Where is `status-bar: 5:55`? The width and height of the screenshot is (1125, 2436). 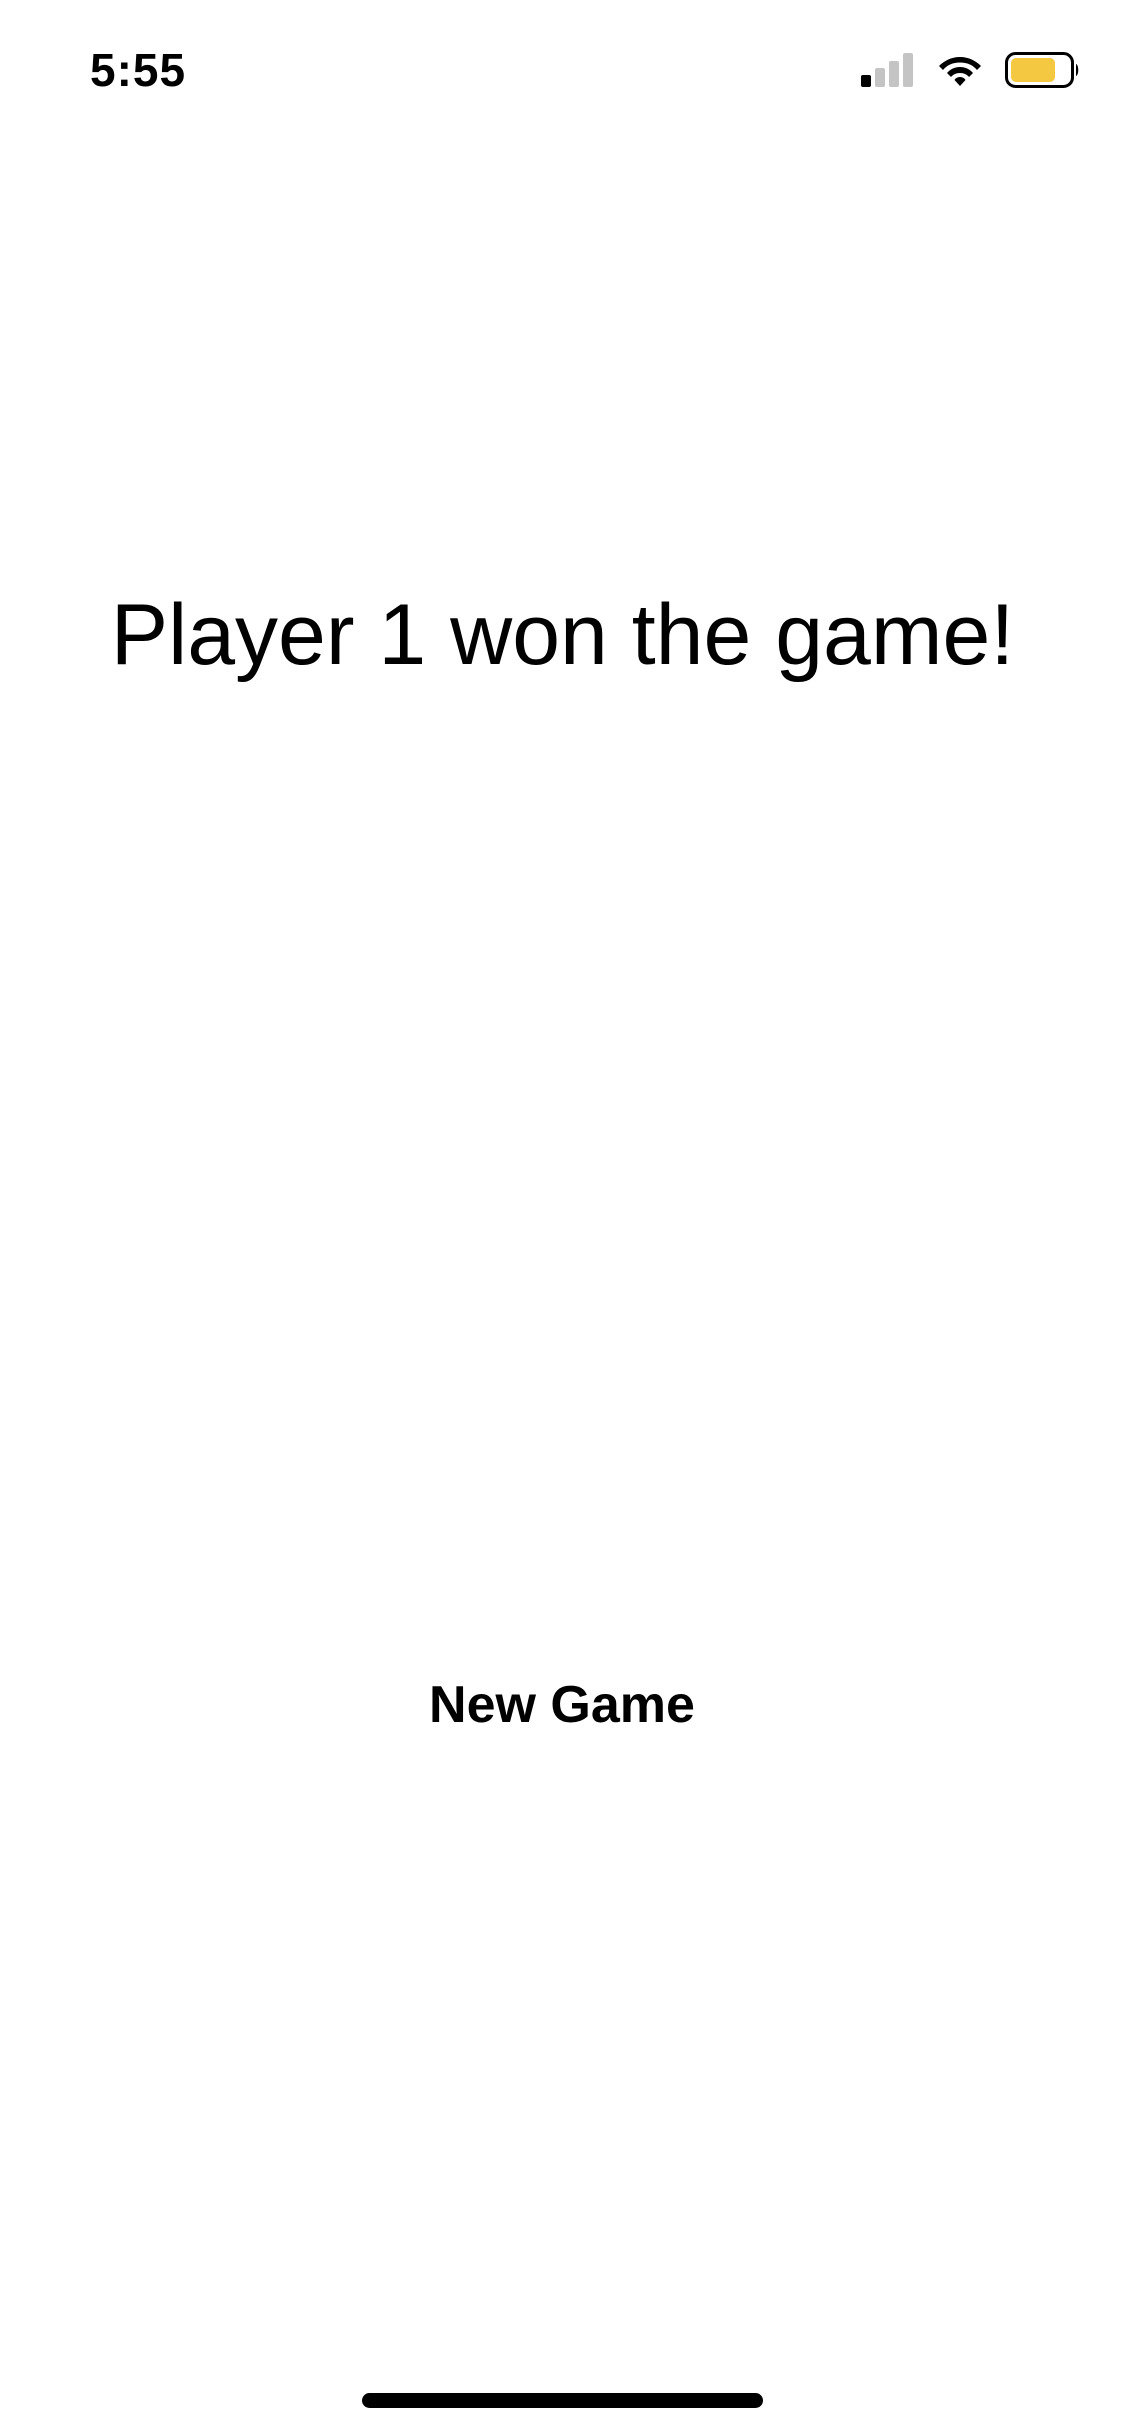 status-bar: 5:55 is located at coordinates (562, 70).